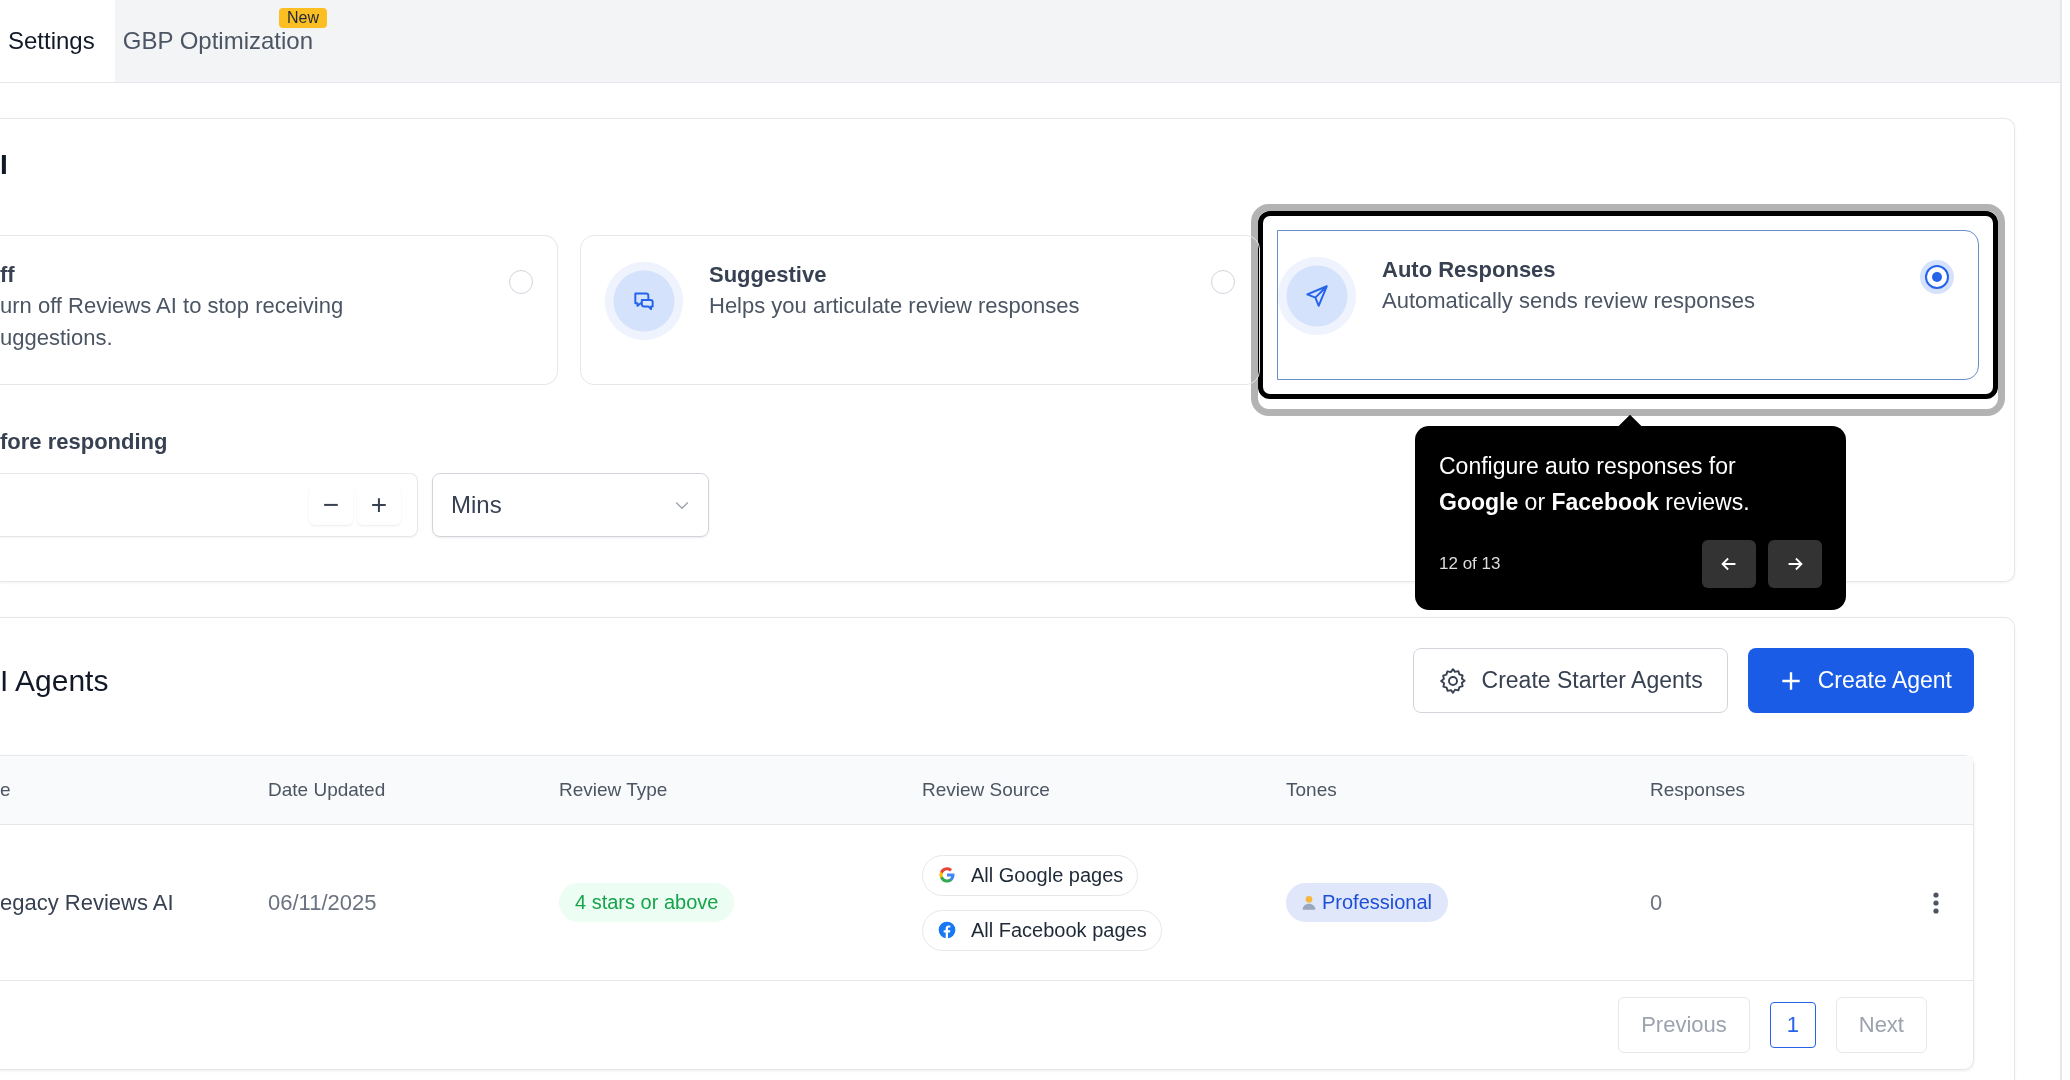  Describe the element at coordinates (84, 442) in the screenshot. I see `field-label: fore responding` at that location.